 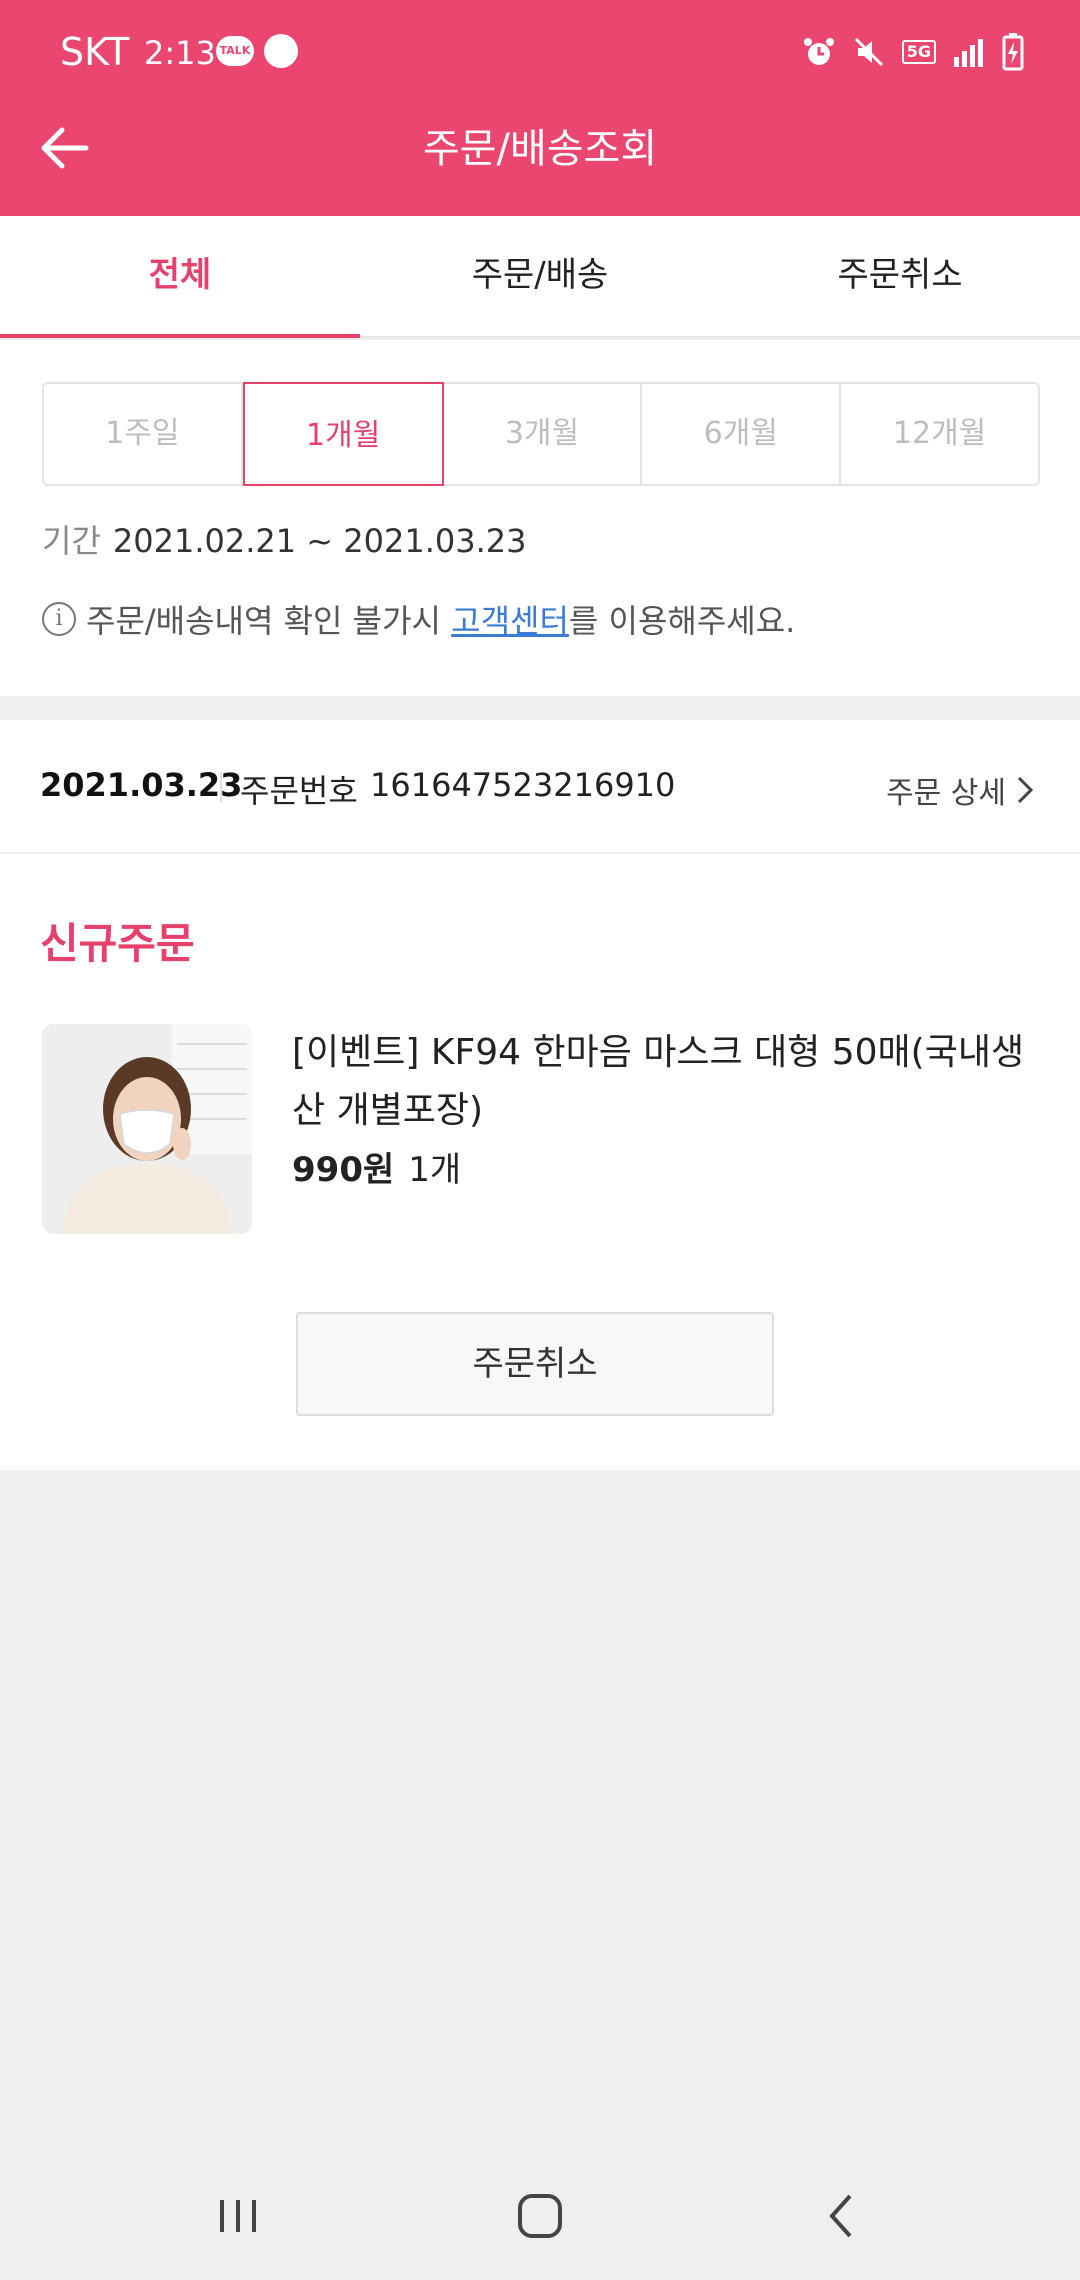 I want to click on kakaotalk-notification-icon: TALK, so click(x=235, y=51).